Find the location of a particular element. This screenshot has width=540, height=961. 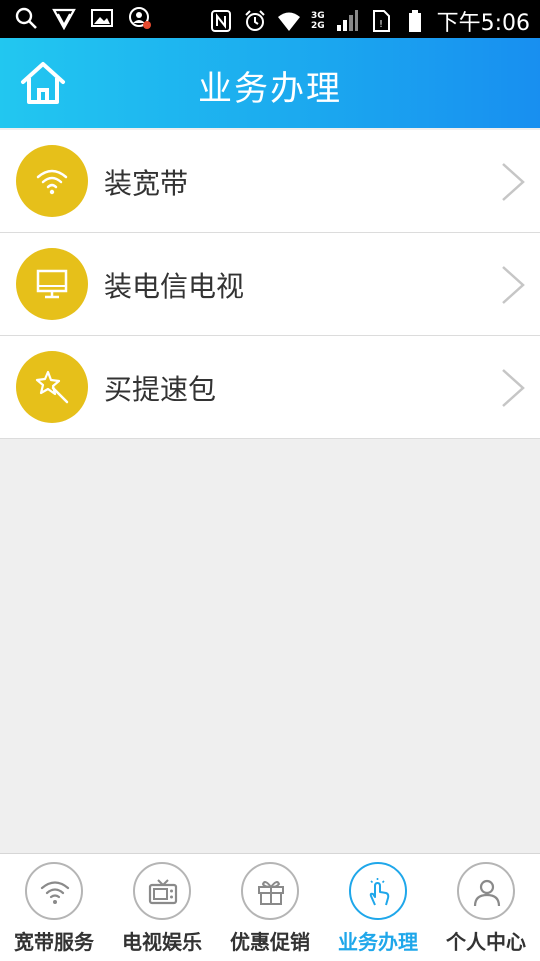

page-title: 业务办理 is located at coordinates (270, 89).